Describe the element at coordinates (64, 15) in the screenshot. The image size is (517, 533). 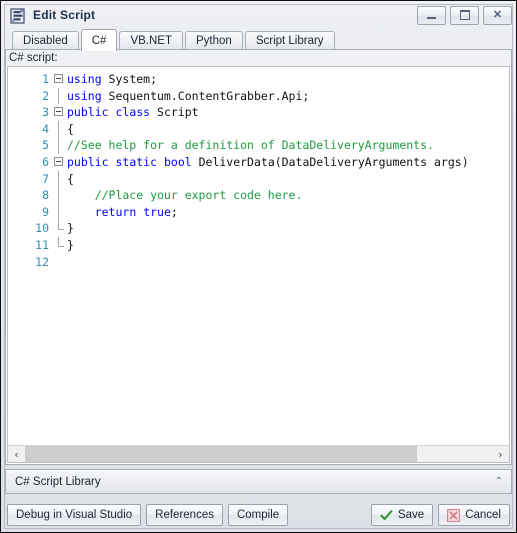
I see `window-title: Edit Script` at that location.